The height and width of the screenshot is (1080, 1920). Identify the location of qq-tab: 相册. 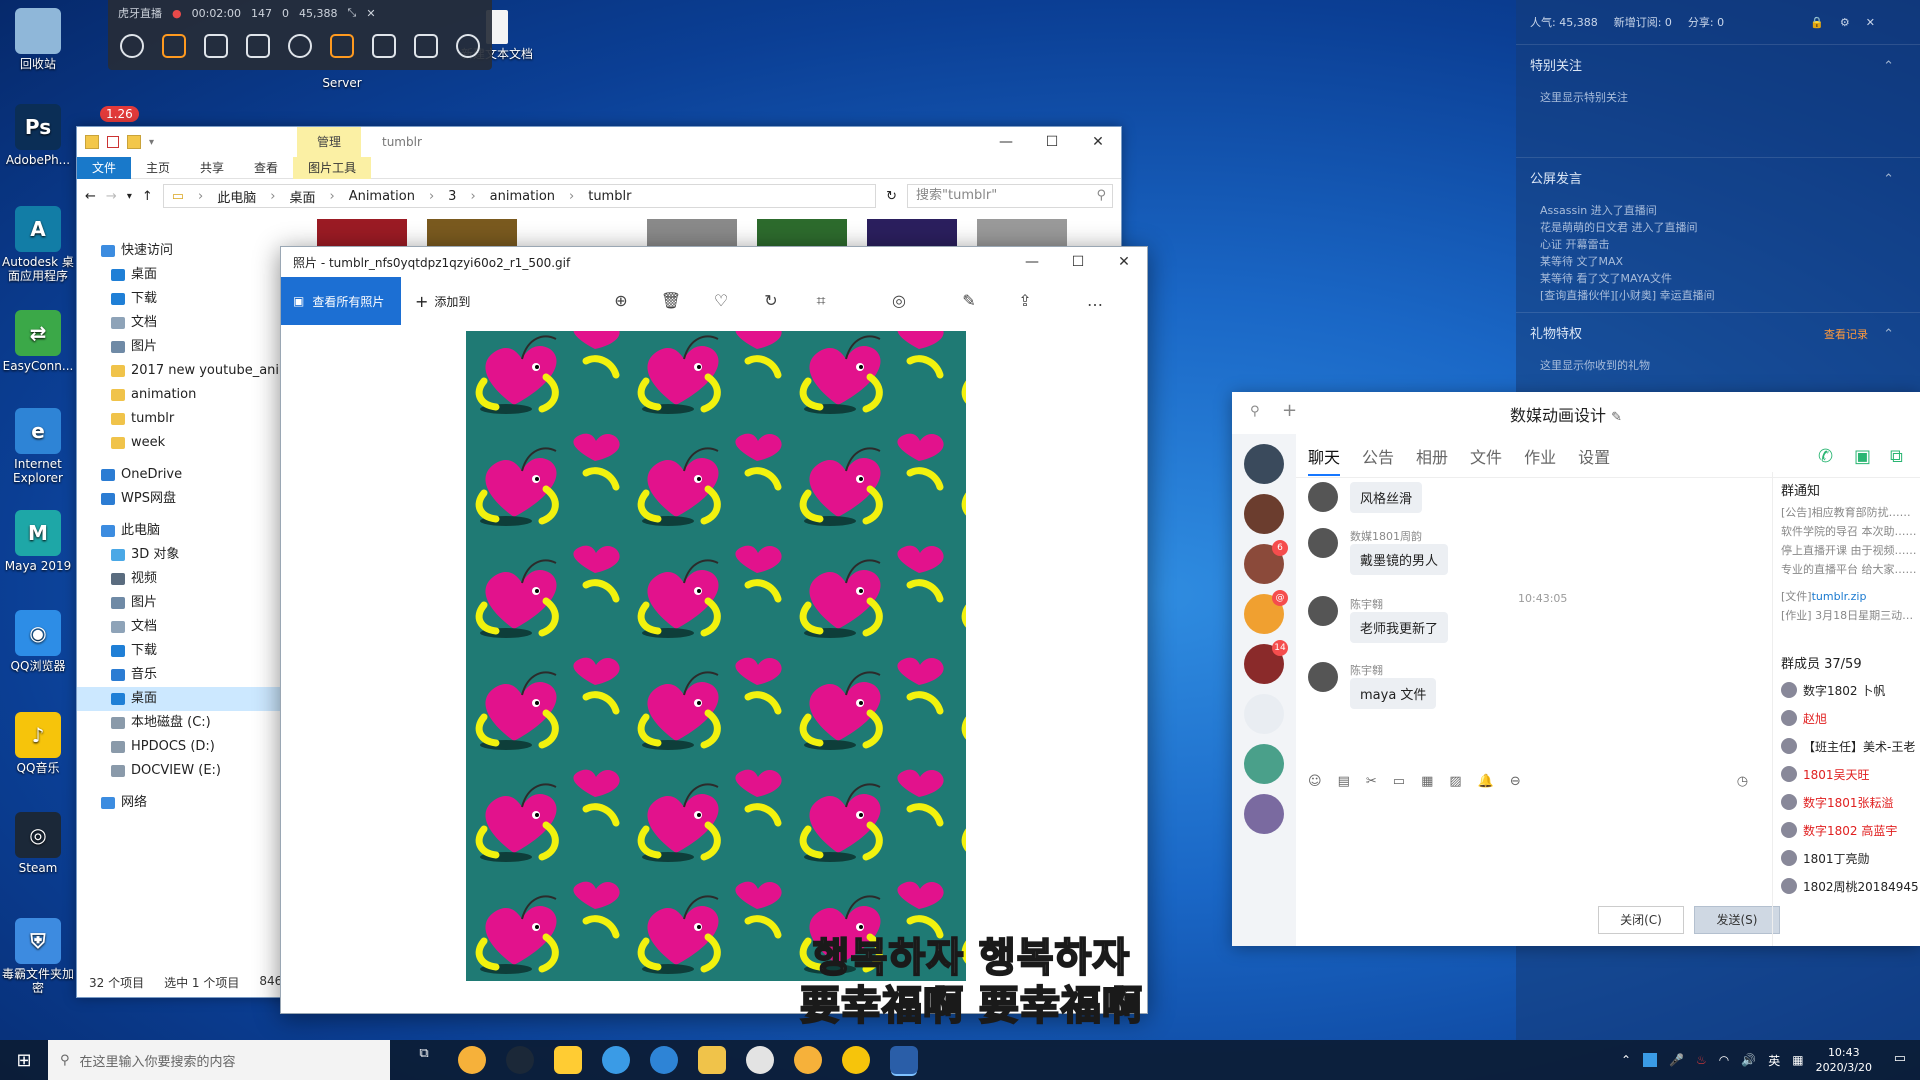
(1432, 456).